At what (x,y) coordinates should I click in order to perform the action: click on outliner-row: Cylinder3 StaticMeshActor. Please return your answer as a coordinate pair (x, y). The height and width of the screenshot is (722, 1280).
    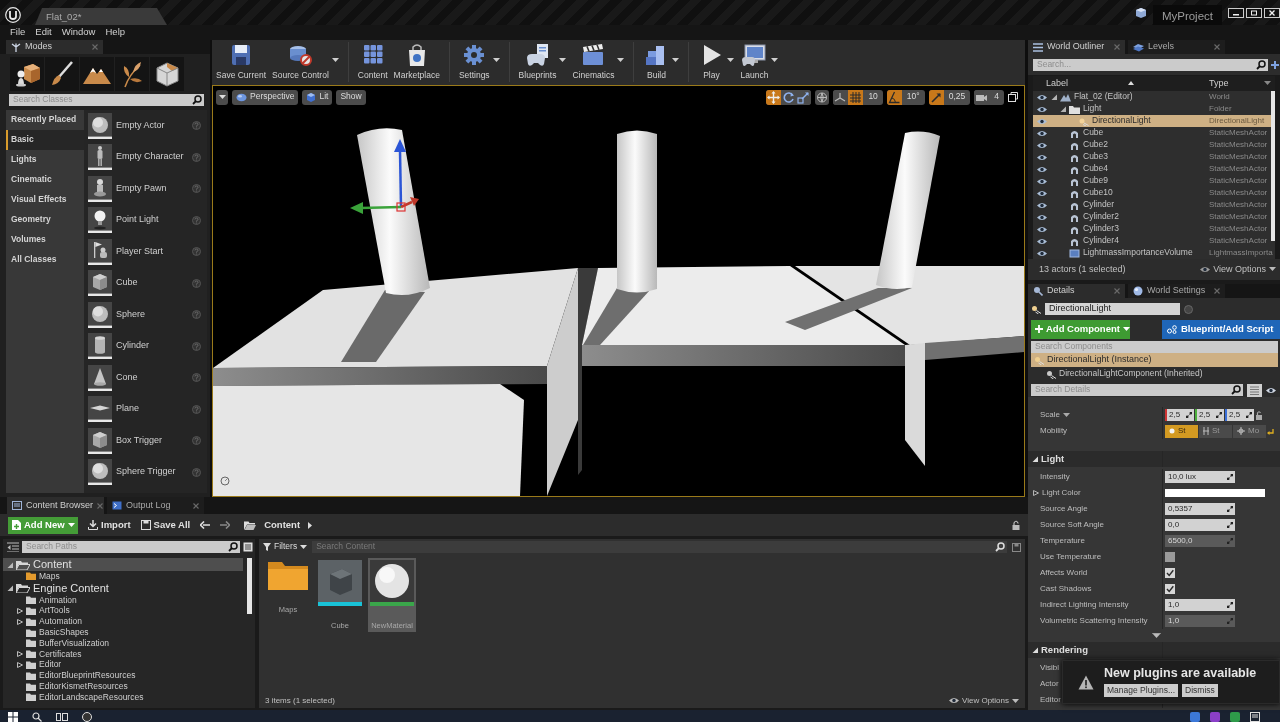
    Looking at the image, I should click on (1154, 229).